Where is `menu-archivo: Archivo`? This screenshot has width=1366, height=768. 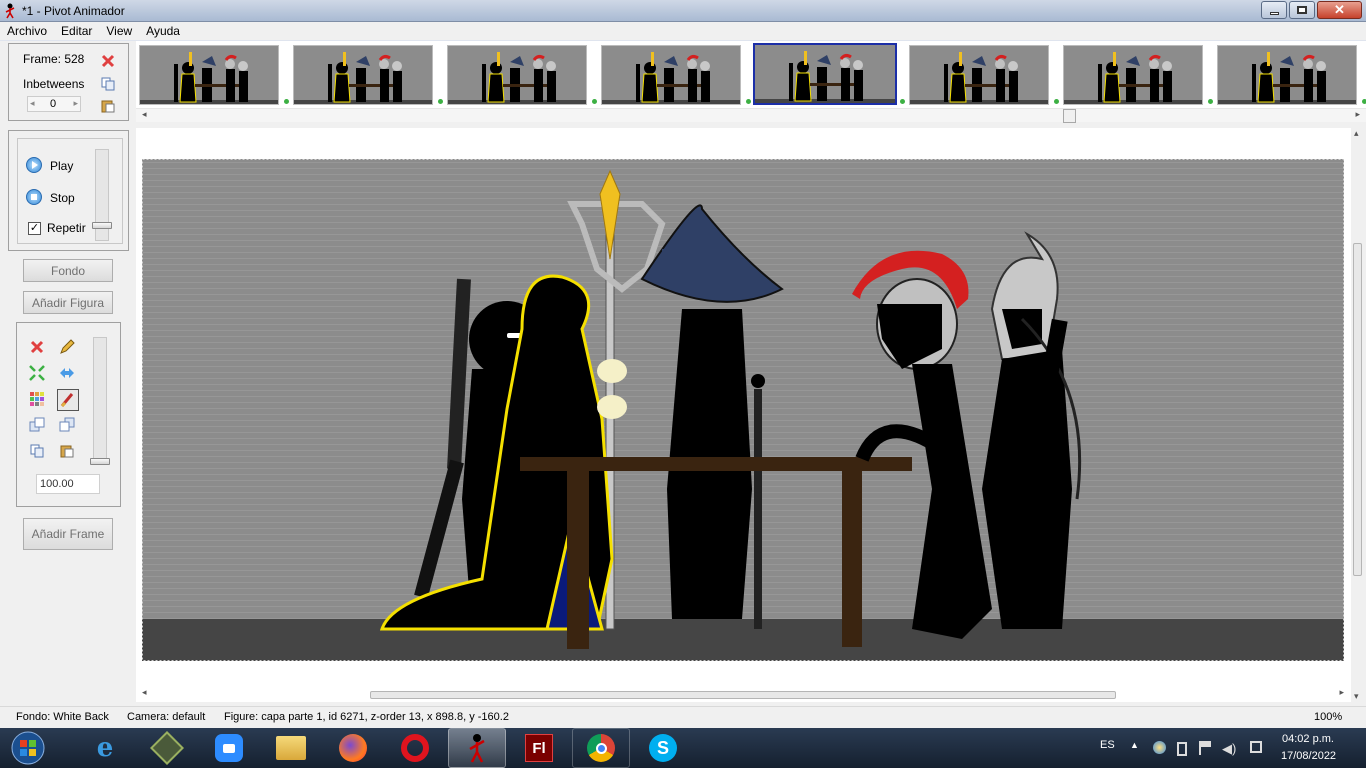 menu-archivo: Archivo is located at coordinates (27, 31).